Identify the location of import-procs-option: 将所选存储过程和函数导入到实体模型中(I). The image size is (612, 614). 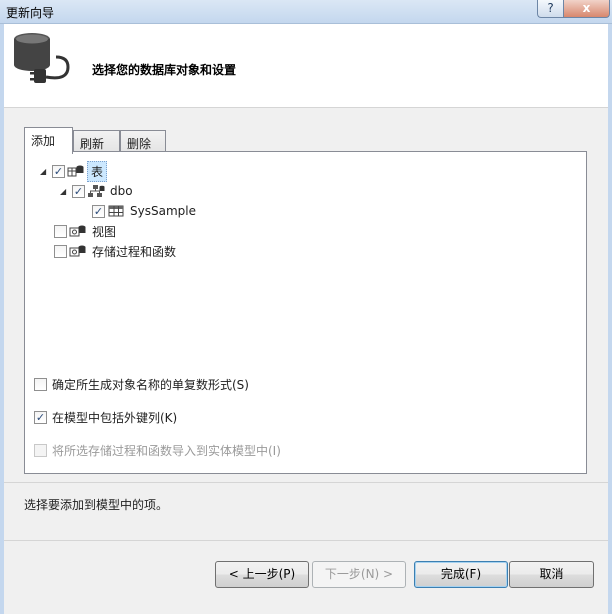
(157, 450).